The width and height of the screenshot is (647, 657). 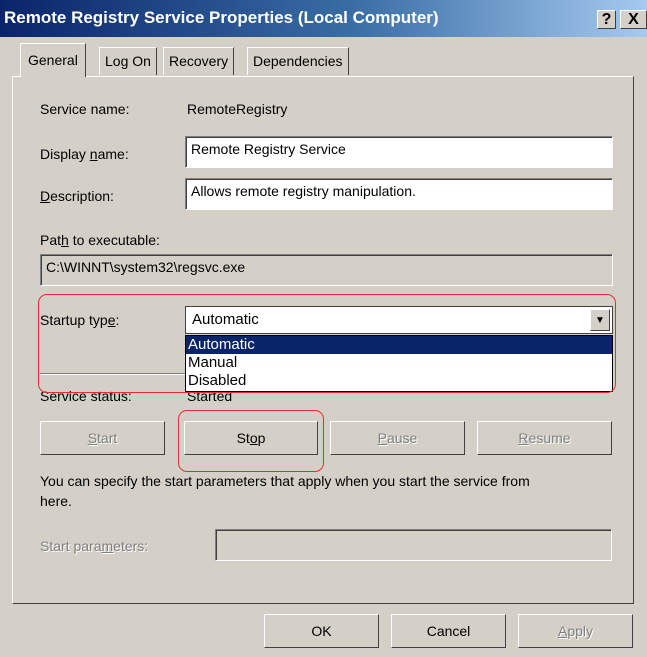 I want to click on display-name-label: Display name:, so click(x=84, y=154).